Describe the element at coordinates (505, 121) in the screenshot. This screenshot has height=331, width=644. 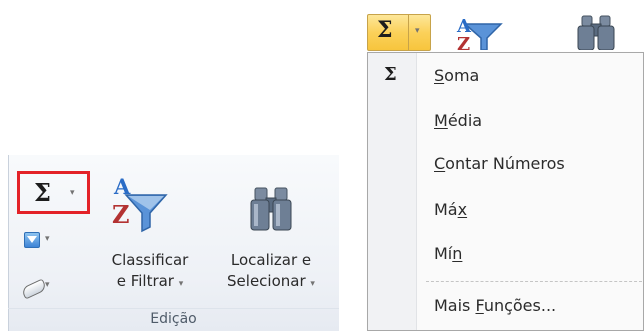
I see `menu-item-media: Média` at that location.